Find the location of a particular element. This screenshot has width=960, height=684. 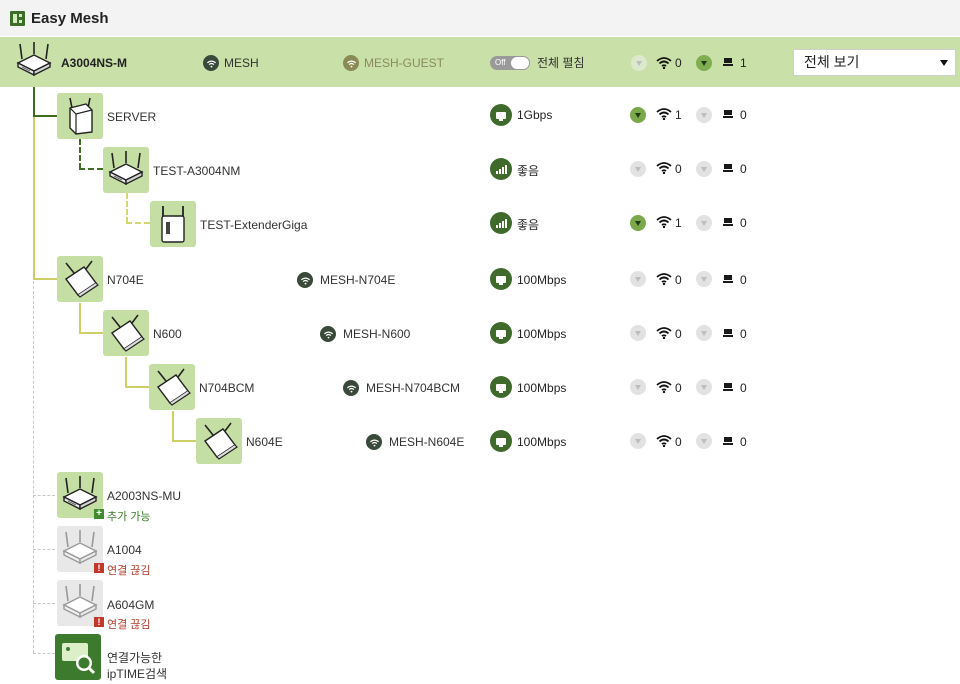

node-name: N604E is located at coordinates (264, 442).